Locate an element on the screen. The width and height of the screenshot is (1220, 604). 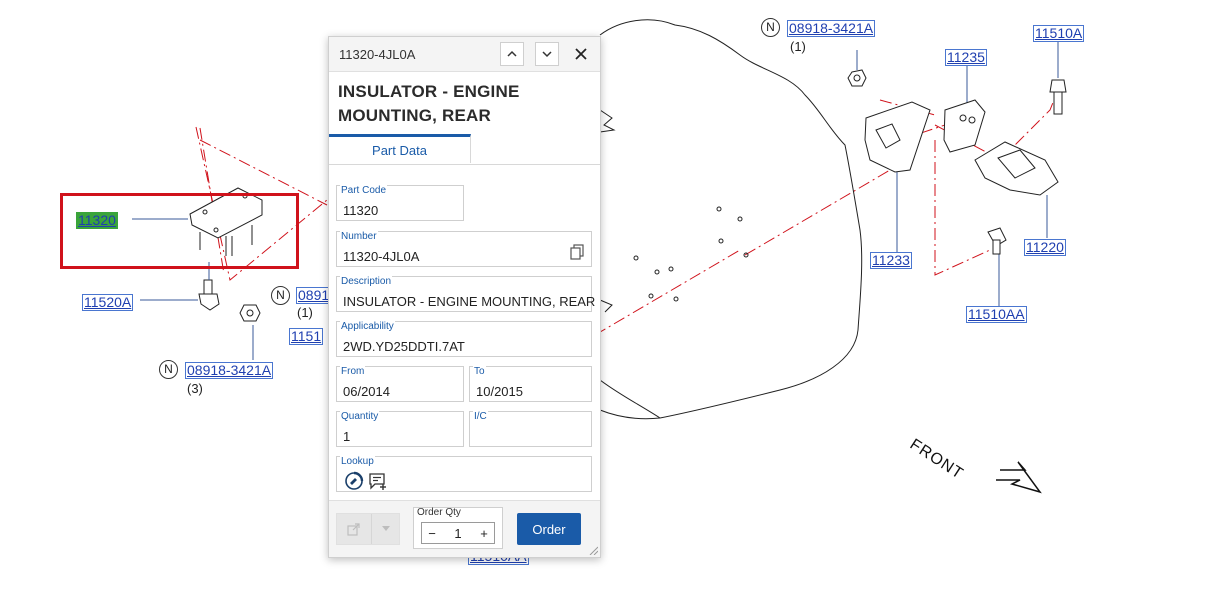
order-button: Order is located at coordinates (549, 529).